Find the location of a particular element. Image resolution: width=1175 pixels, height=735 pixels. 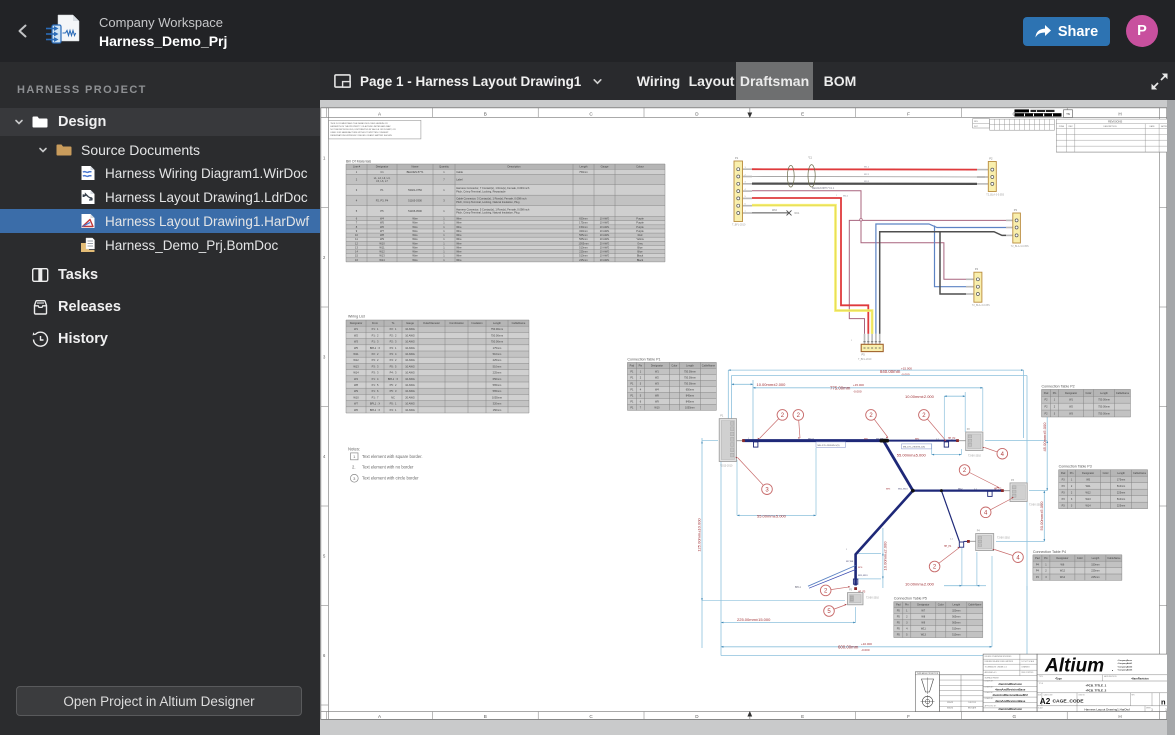

svg-text: P5 : 1 is located at coordinates (393, 404).